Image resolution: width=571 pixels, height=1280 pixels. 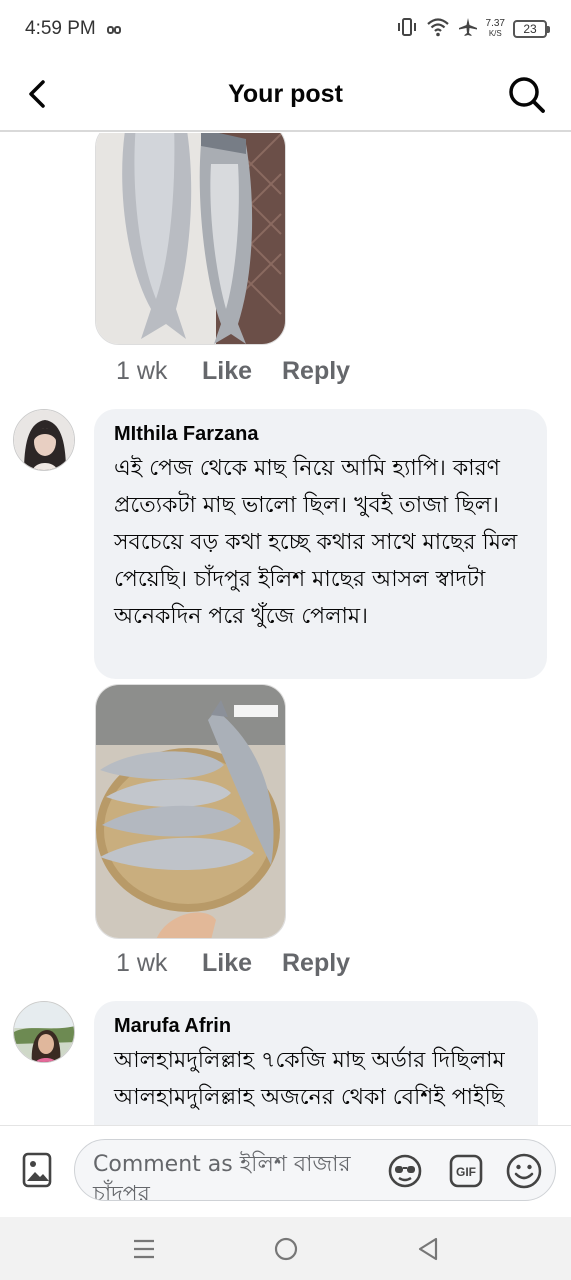 What do you see at coordinates (285, 29) in the screenshot?
I see `status-bar: 4:59 PM 7.37 K/S 23` at bounding box center [285, 29].